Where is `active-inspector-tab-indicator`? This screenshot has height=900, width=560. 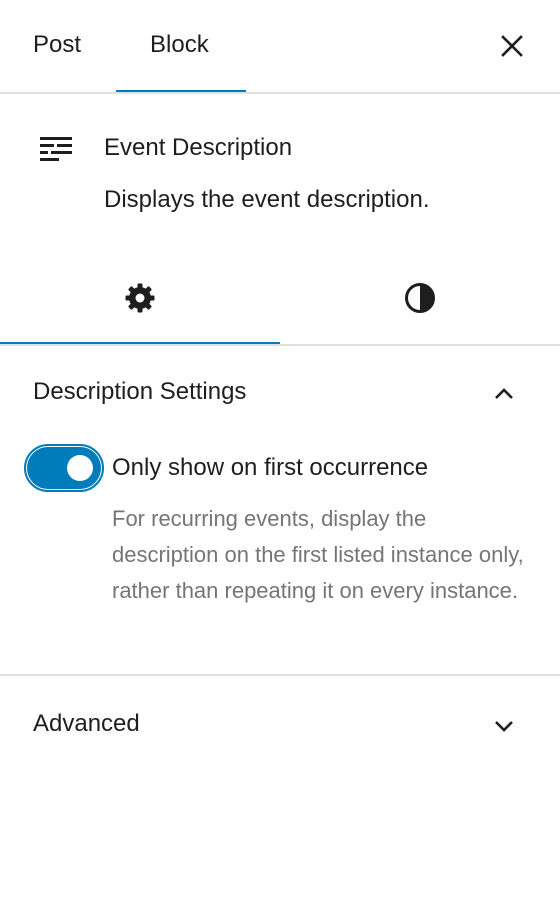
active-inspector-tab-indicator is located at coordinates (140, 343).